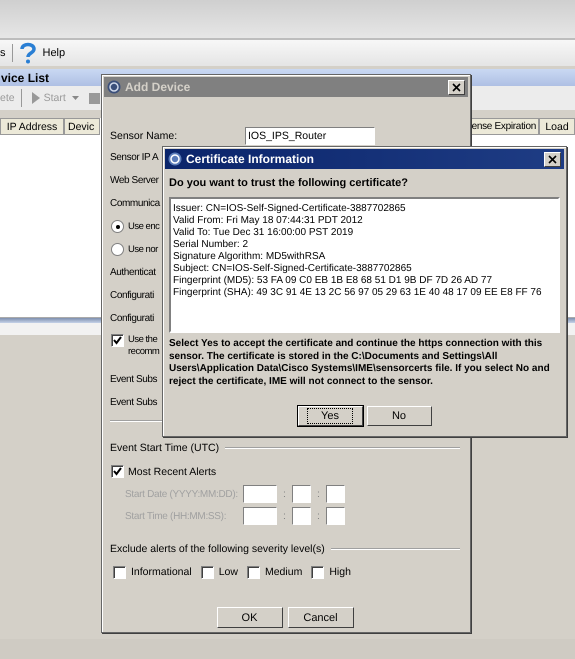 The width and height of the screenshot is (575, 659). I want to click on toolbar-item: s, so click(3, 53).